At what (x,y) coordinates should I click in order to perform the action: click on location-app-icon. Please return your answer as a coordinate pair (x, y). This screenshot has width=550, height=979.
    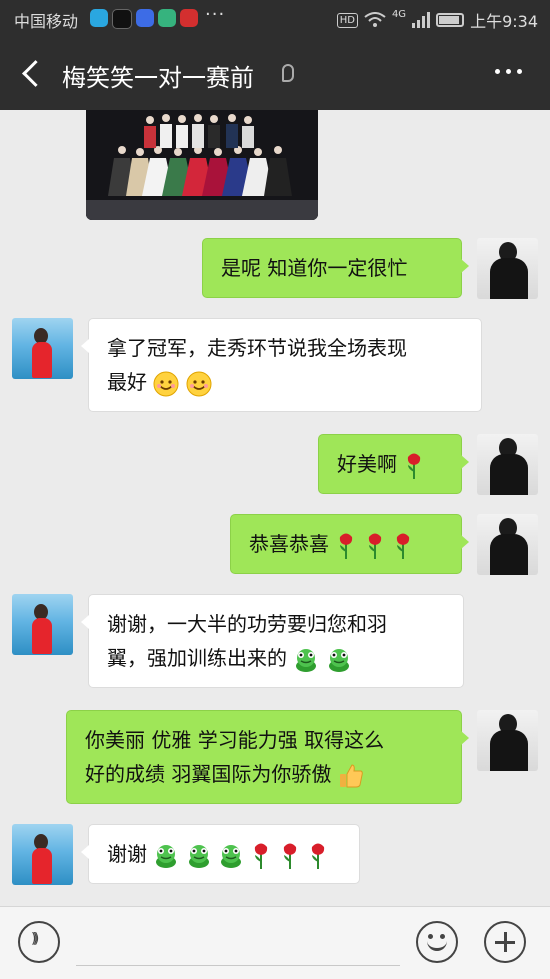
    Looking at the image, I should click on (167, 18).